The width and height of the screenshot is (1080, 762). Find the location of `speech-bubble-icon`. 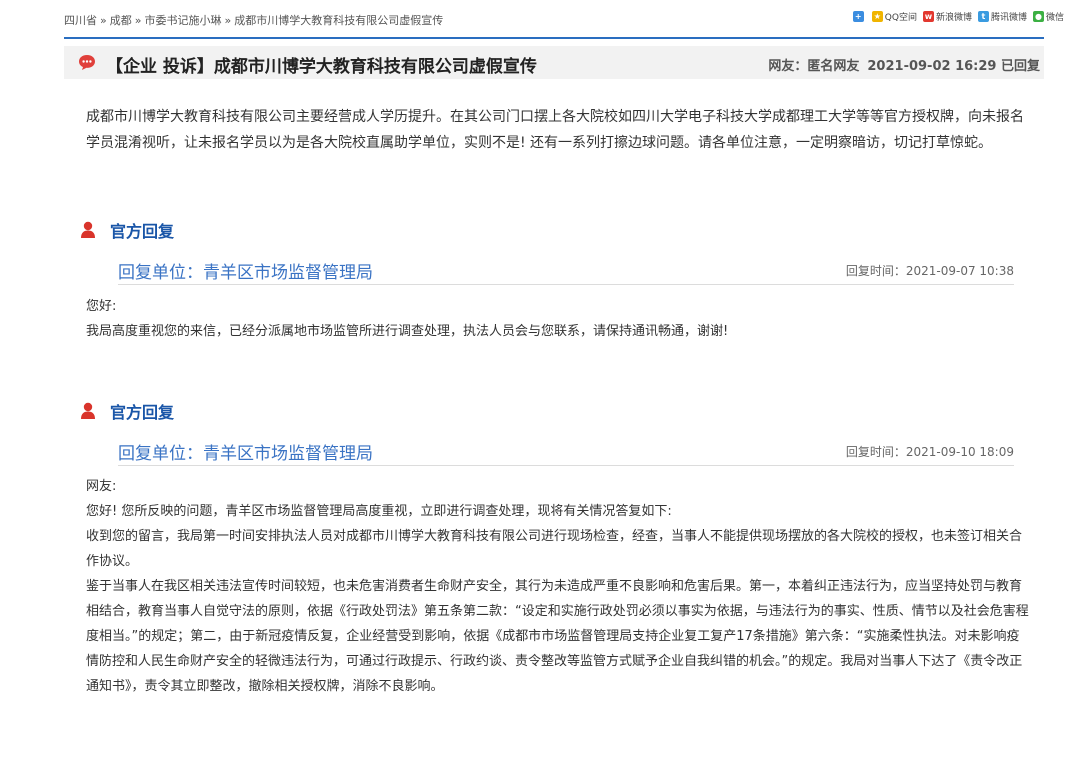

speech-bubble-icon is located at coordinates (87, 62).